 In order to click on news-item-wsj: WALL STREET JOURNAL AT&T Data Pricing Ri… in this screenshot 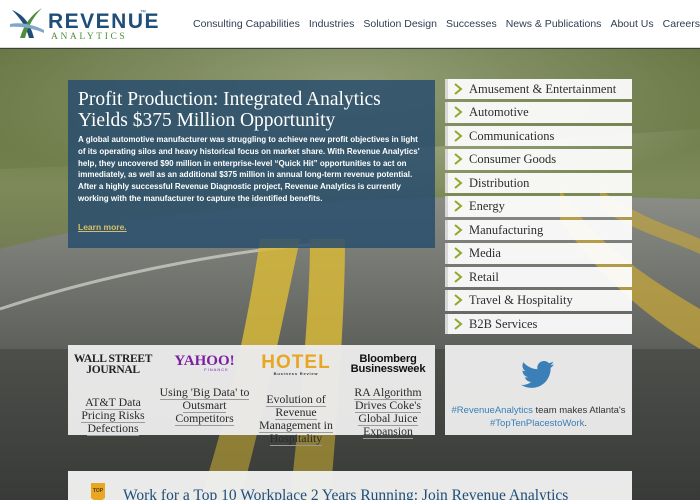, I will do `click(113, 390)`.